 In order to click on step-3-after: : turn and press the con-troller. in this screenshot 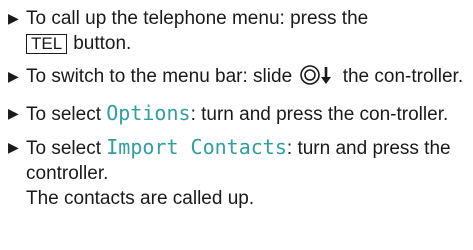, I will do `click(319, 114)`.